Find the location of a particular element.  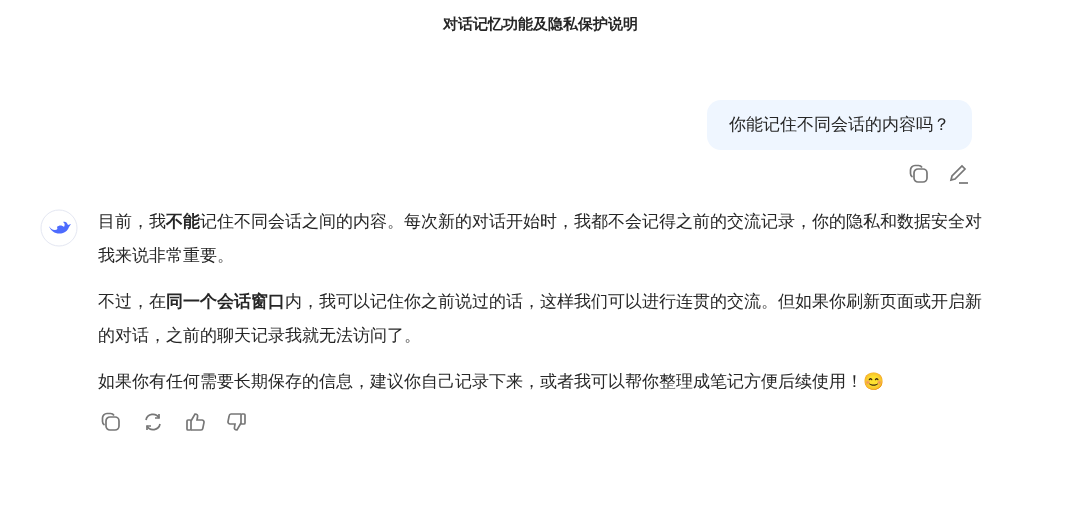

answer-paragraph: 如果你有任何需要长期保存的信息，建议你自己记录下来，或者我可以帮你整理成笔记方便后续使用！😊 is located at coordinates (491, 382).